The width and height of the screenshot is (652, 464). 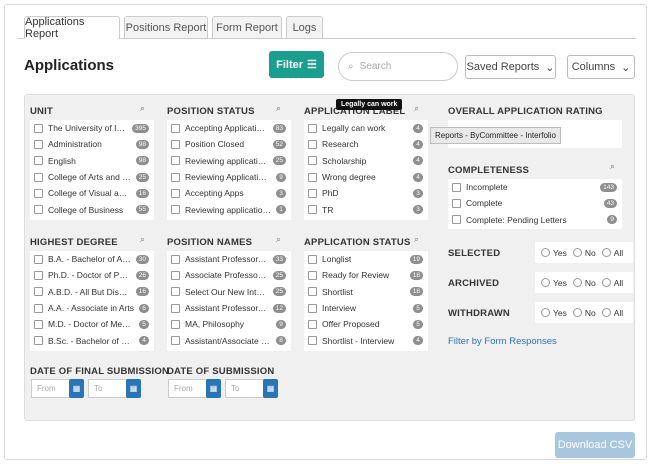 I want to click on filter-option: Position Filled1, so click(x=229, y=219).